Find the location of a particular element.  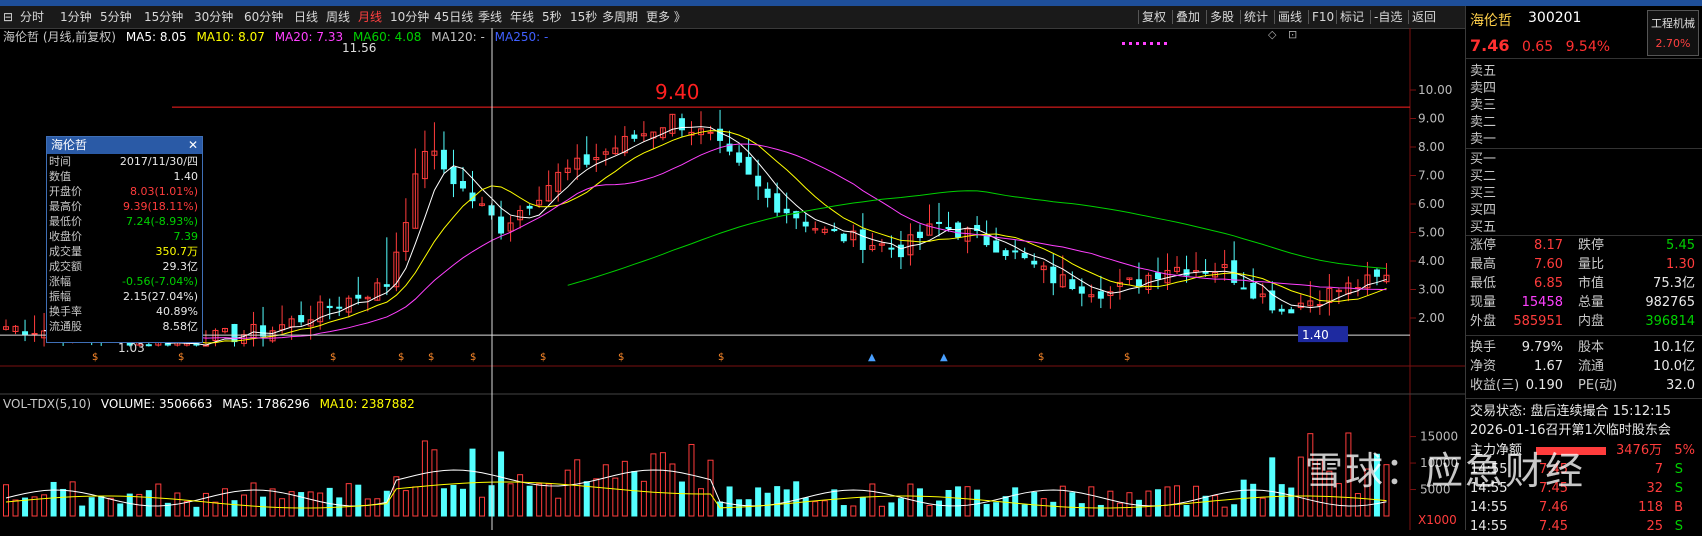

popup-row: 换手率 40.89% is located at coordinates (124, 311).